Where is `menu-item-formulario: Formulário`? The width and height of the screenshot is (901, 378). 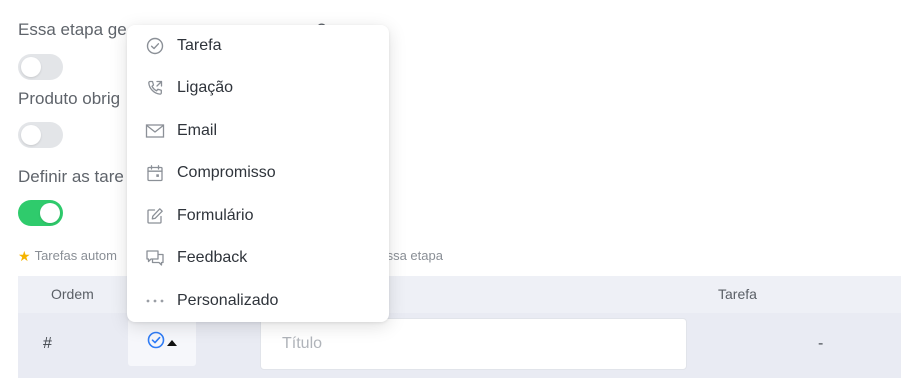 menu-item-formulario: Formulário is located at coordinates (258, 216).